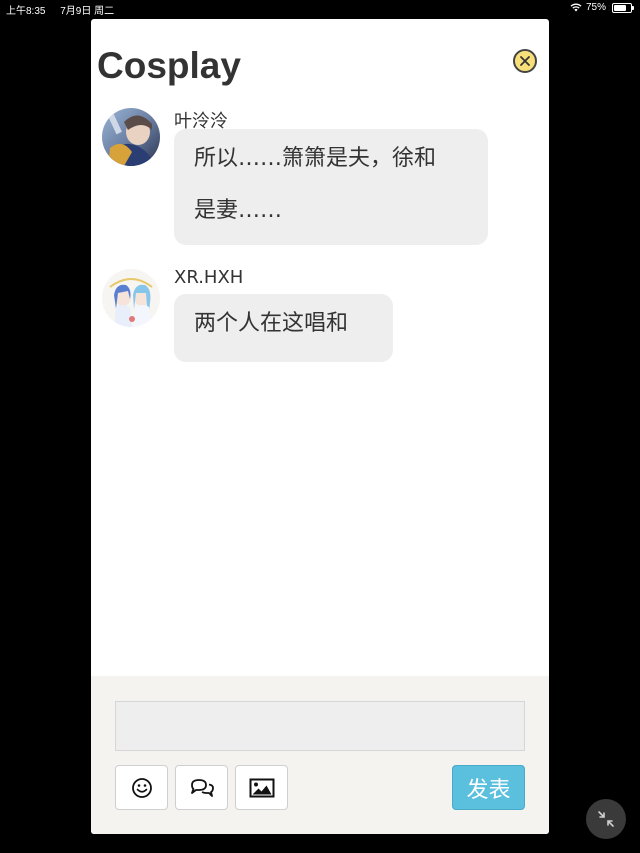 This screenshot has width=640, height=853. I want to click on close-button, so click(525, 61).